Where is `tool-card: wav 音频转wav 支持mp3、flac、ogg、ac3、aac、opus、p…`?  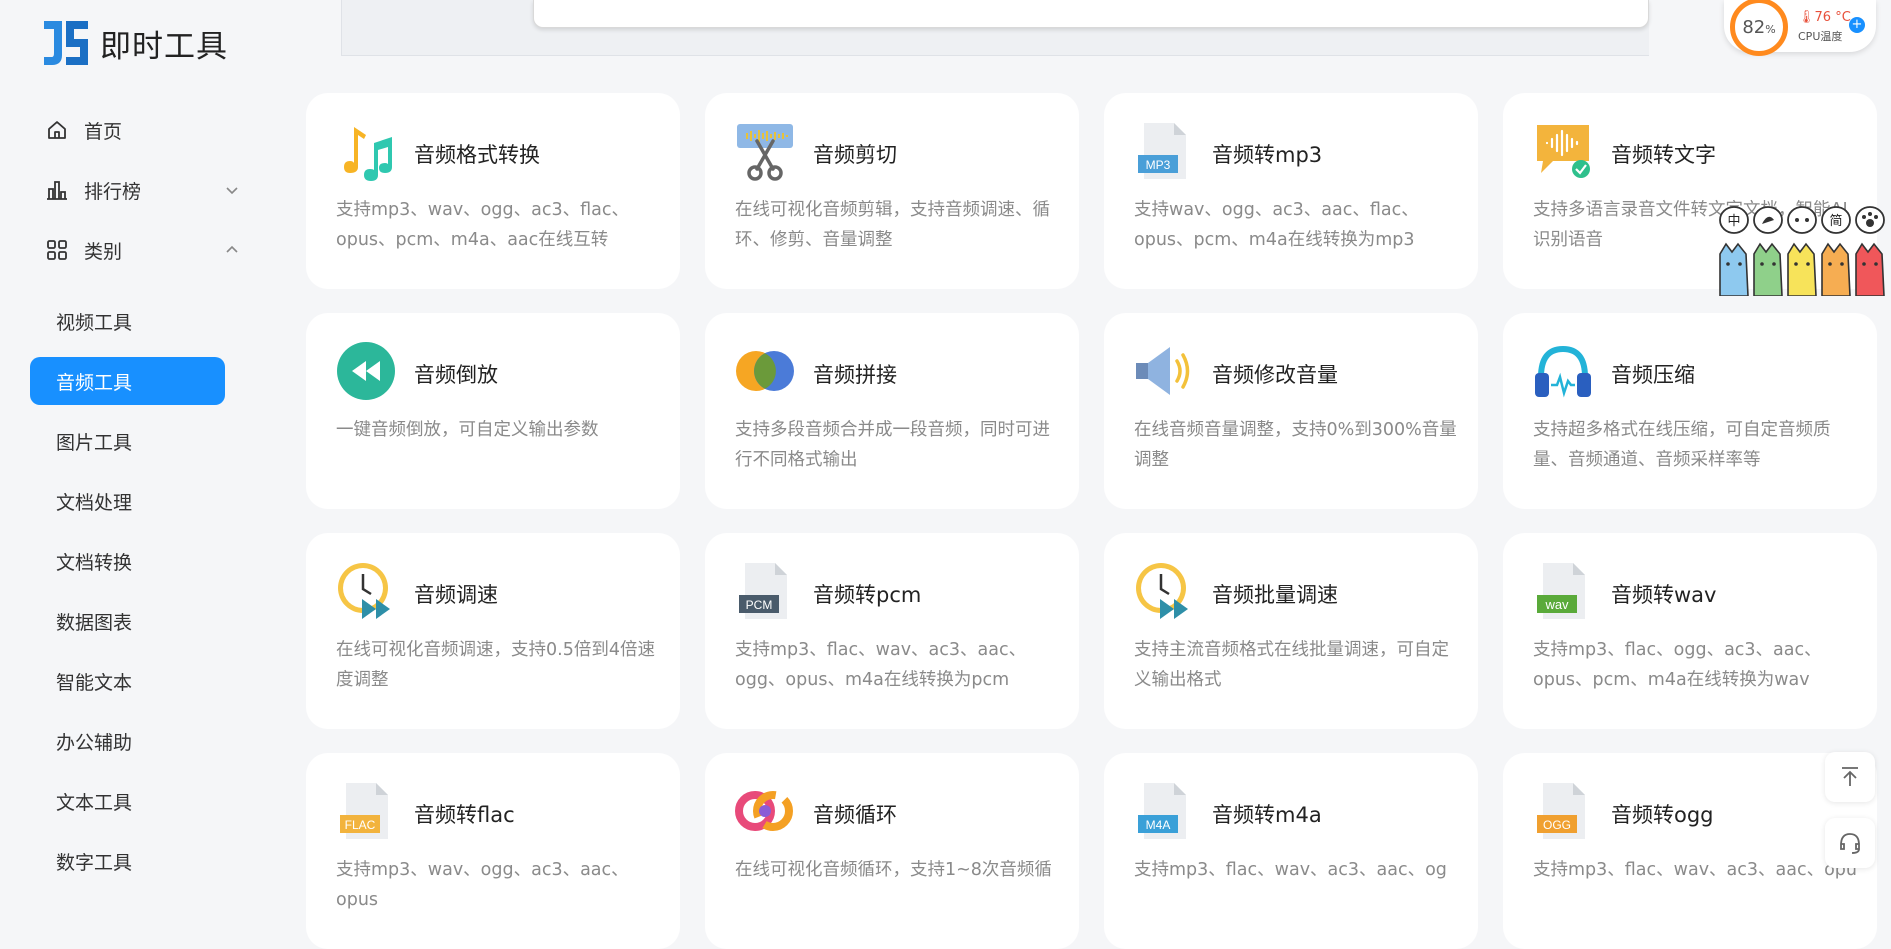
tool-card: wav 音频转wav 支持mp3、flac、ogg、ac3、aac、opus、p… is located at coordinates (1690, 631).